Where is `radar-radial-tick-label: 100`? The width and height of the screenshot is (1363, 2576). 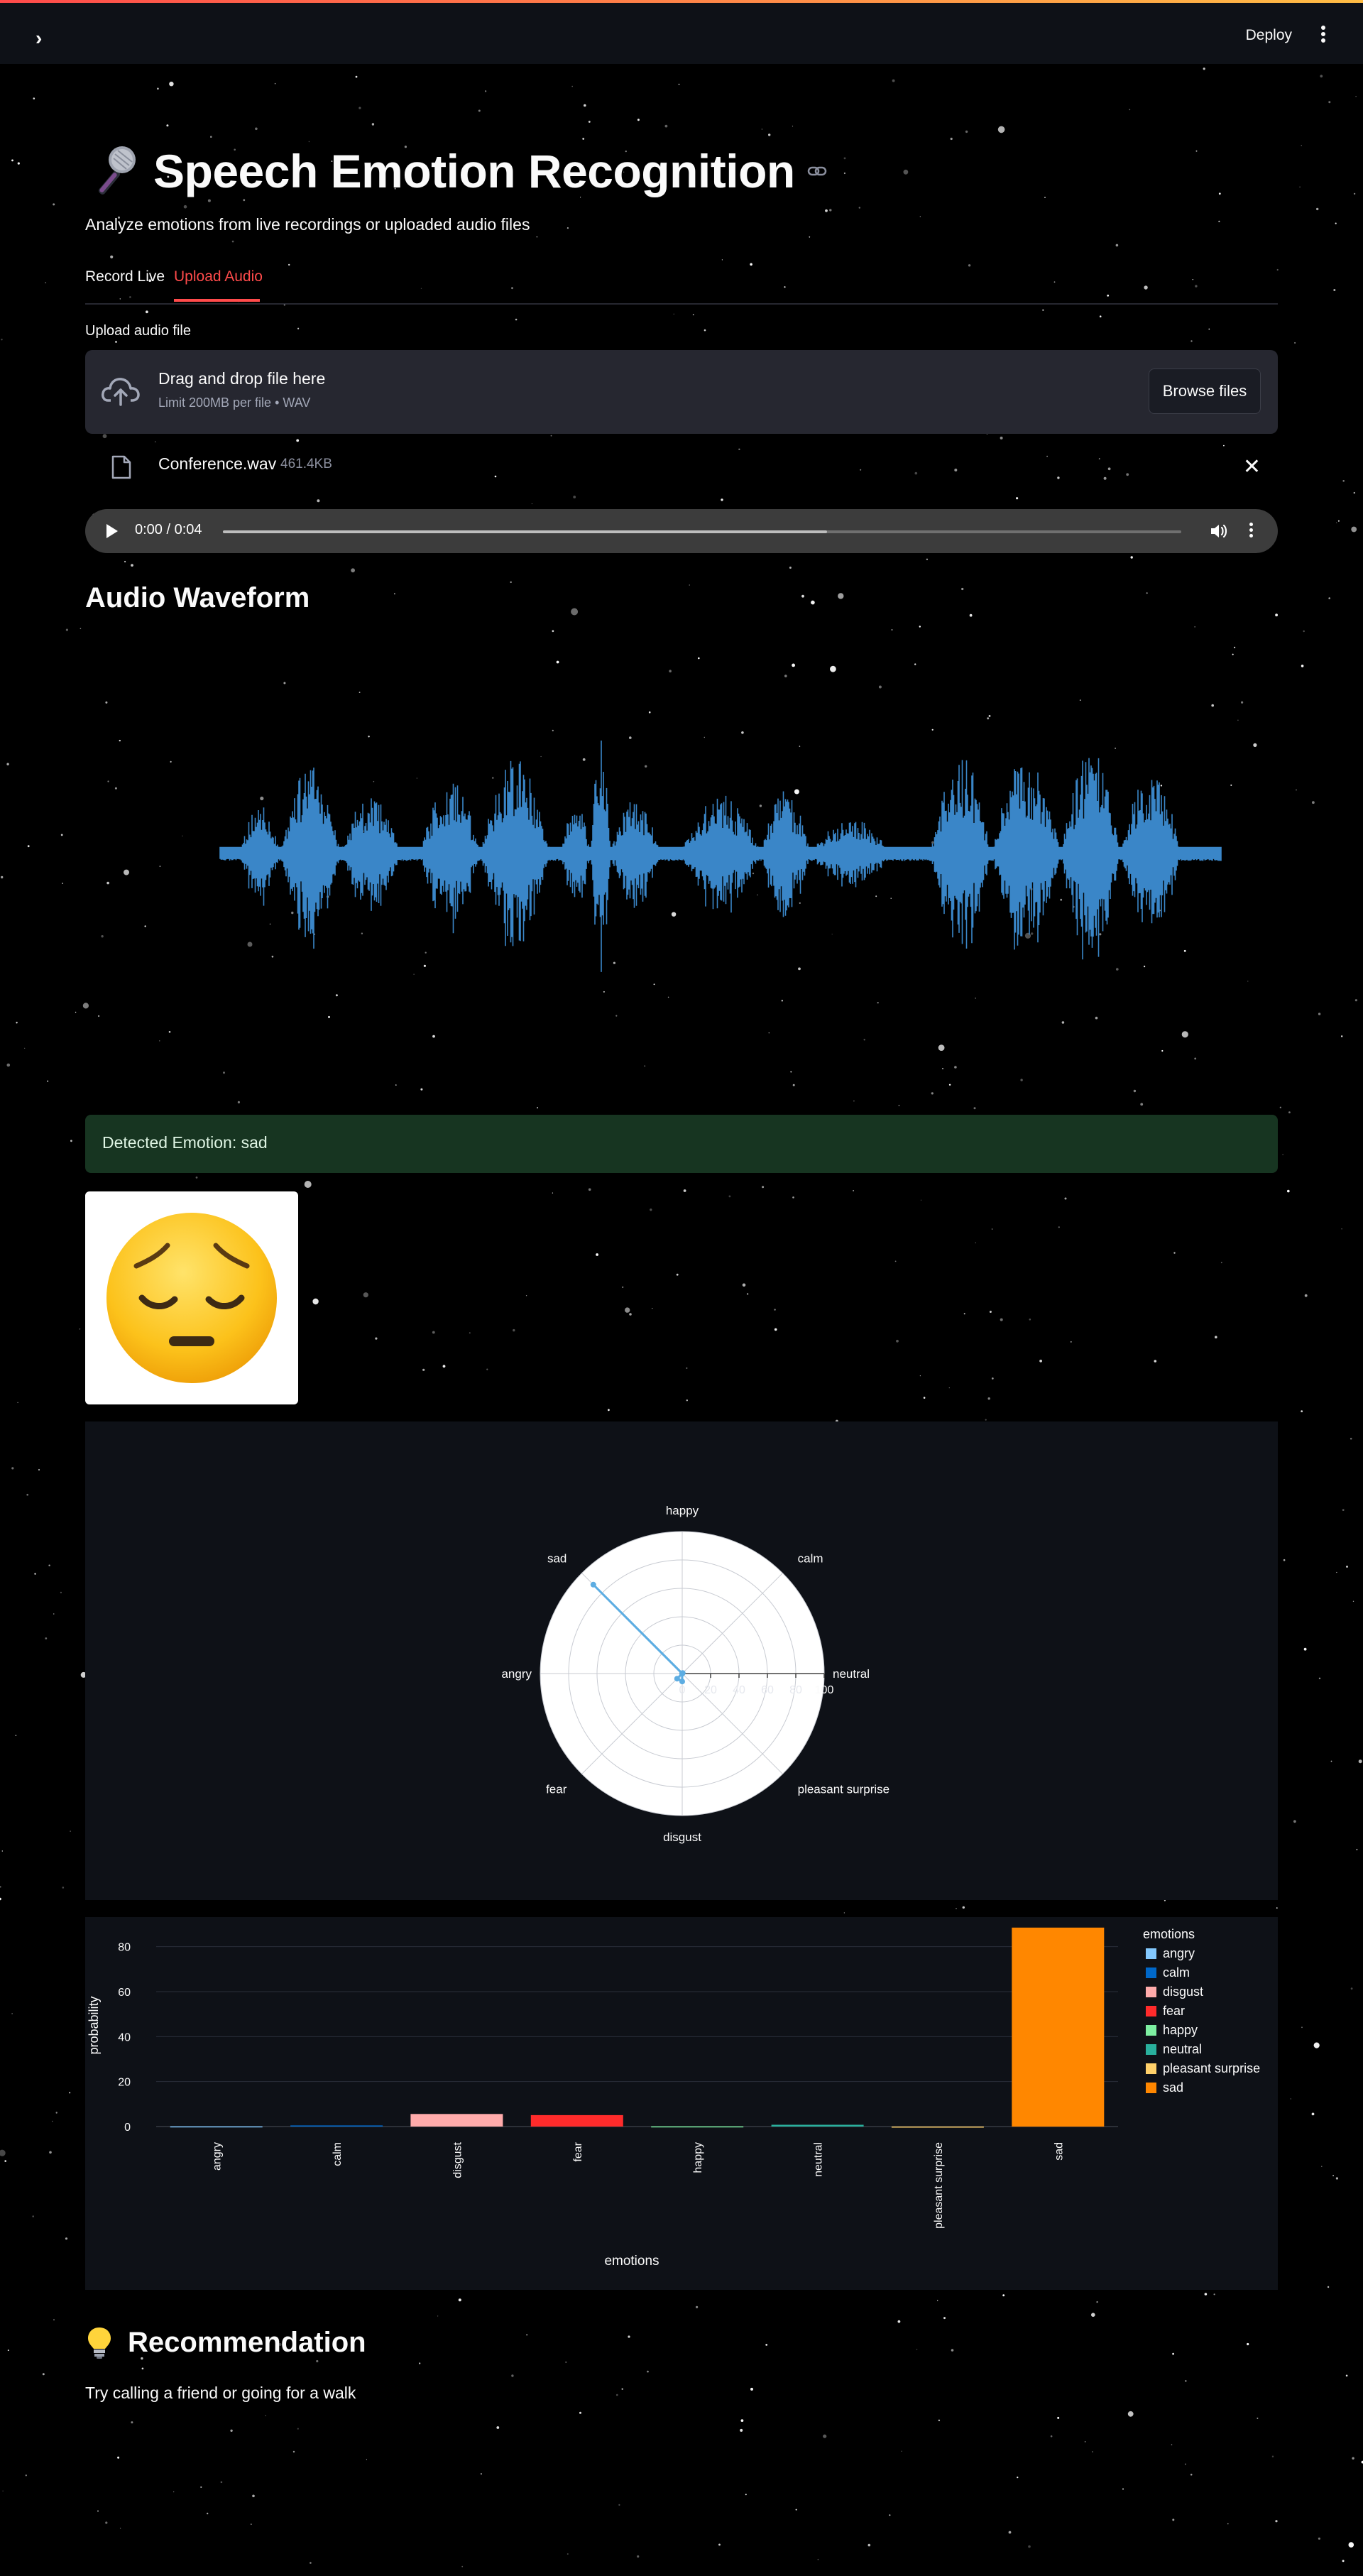 radar-radial-tick-label: 100 is located at coordinates (824, 1690).